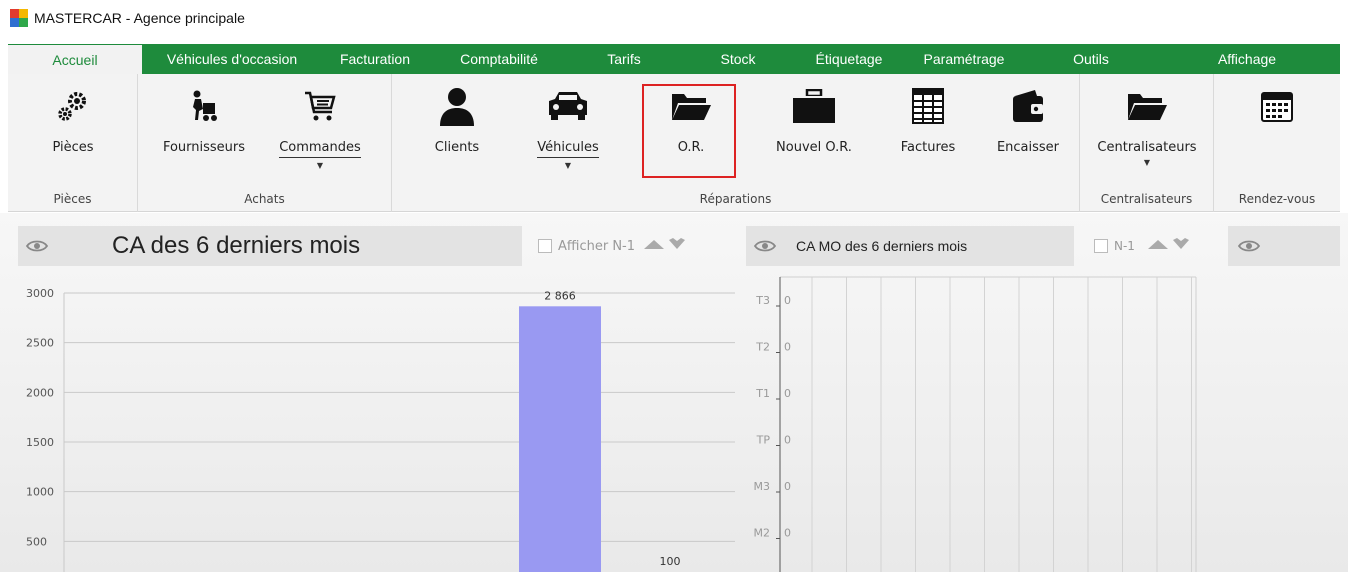  Describe the element at coordinates (928, 106) in the screenshot. I see `table-grid-icon` at that location.